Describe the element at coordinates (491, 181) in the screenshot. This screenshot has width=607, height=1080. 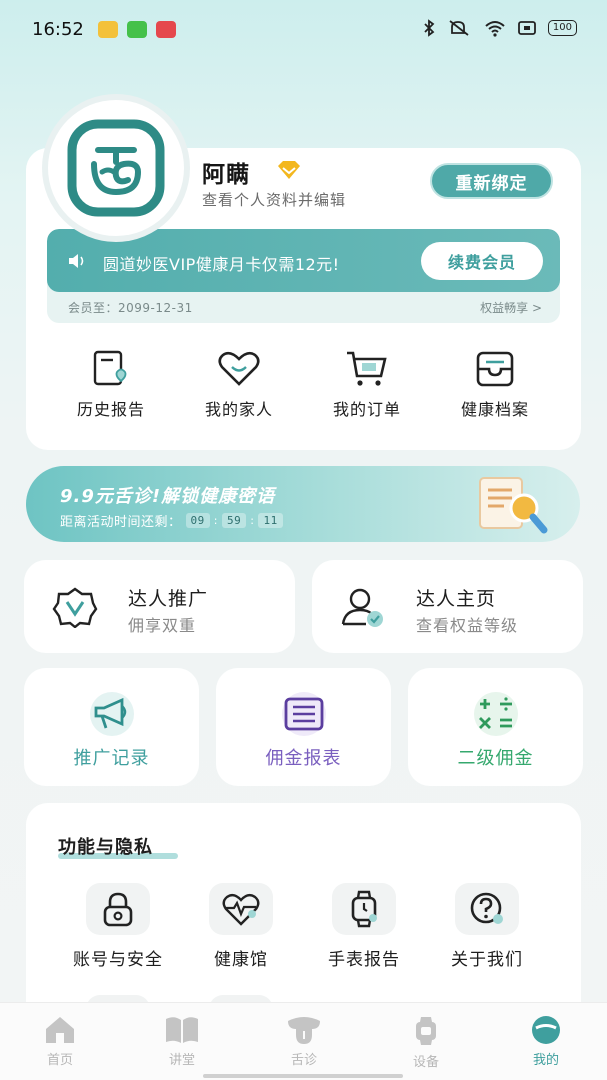
I see `rebind-button: 重新绑定` at that location.